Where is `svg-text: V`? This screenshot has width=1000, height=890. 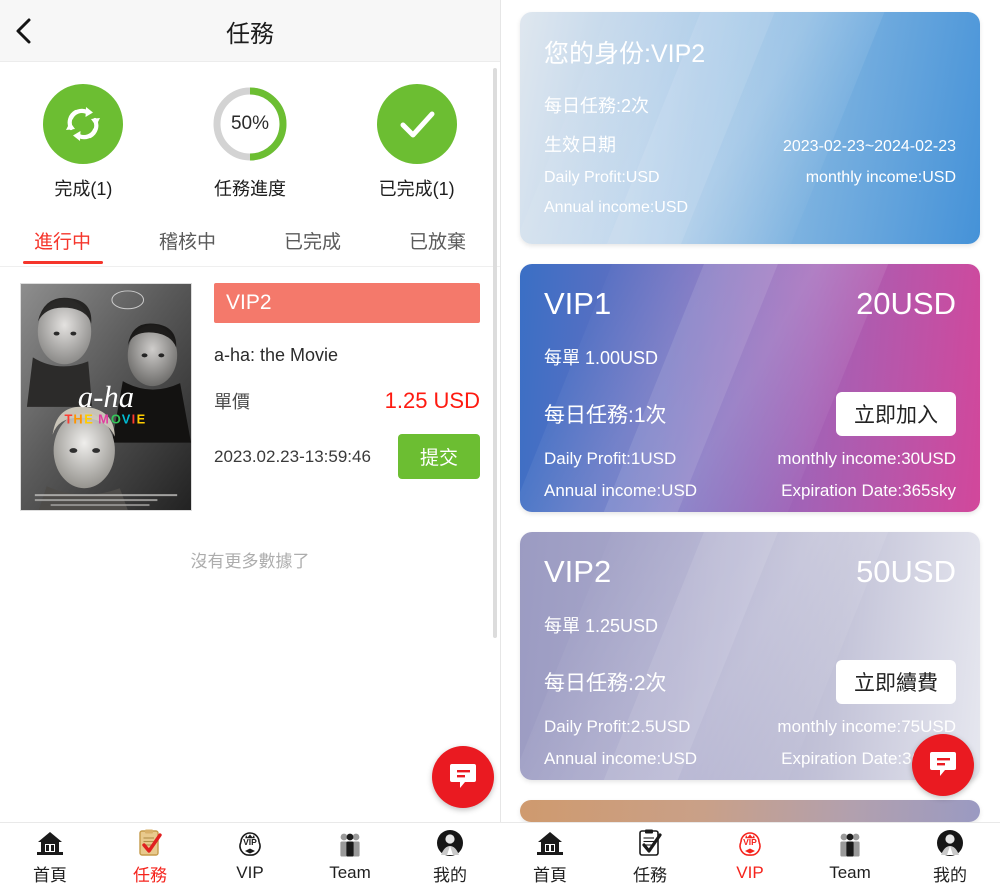
svg-text: V is located at coordinates (126, 419).